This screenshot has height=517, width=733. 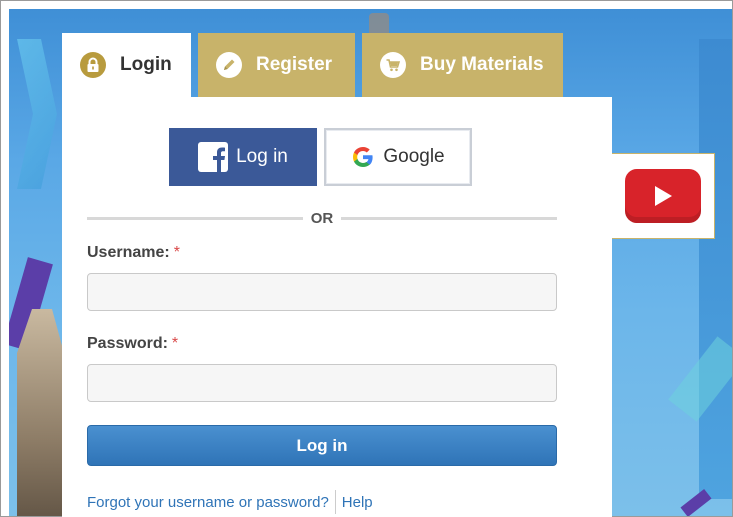 I want to click on username-label-text: Username:, so click(x=128, y=252).